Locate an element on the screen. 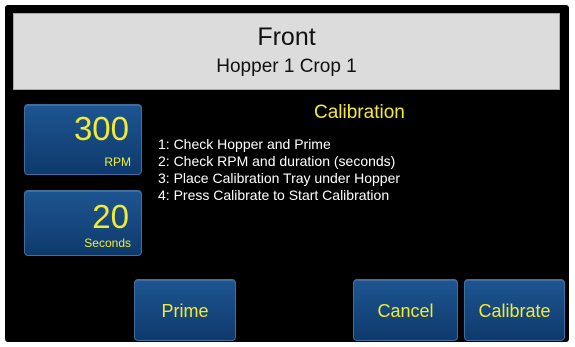 This screenshot has height=347, width=575. duration-button: 20 Seconds is located at coordinates (83, 223).